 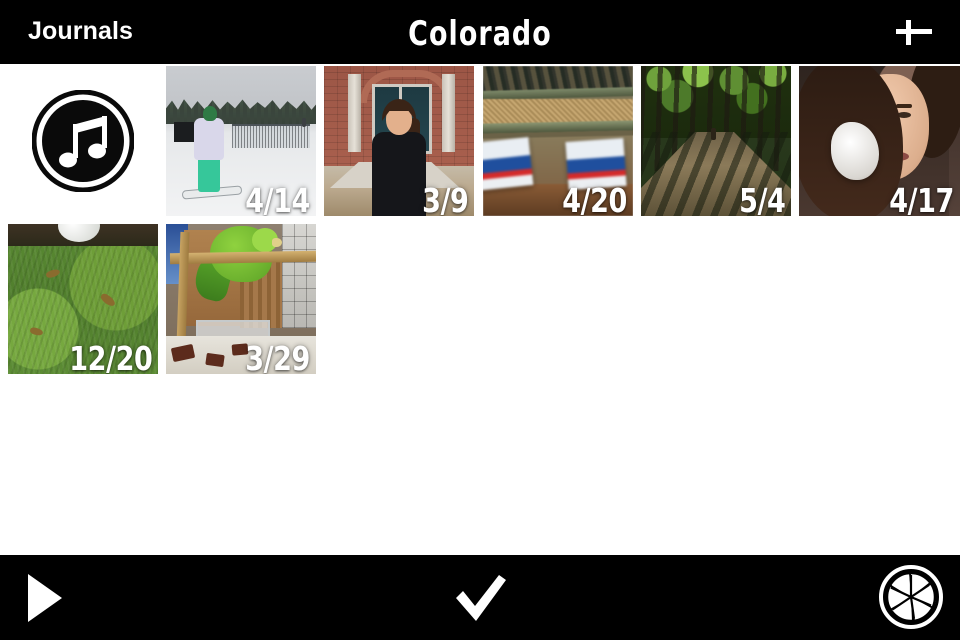 I want to click on grid-item-photo-2: 3/9, so click(x=399, y=141).